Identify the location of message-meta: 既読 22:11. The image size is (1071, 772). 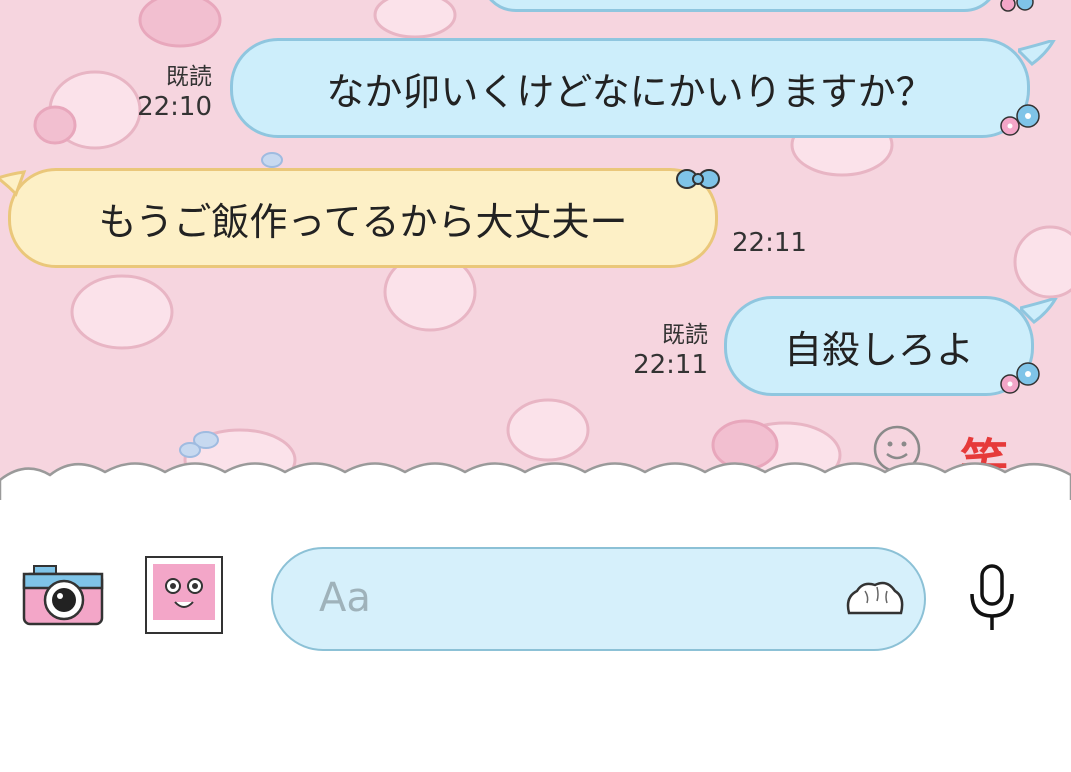
(660, 350).